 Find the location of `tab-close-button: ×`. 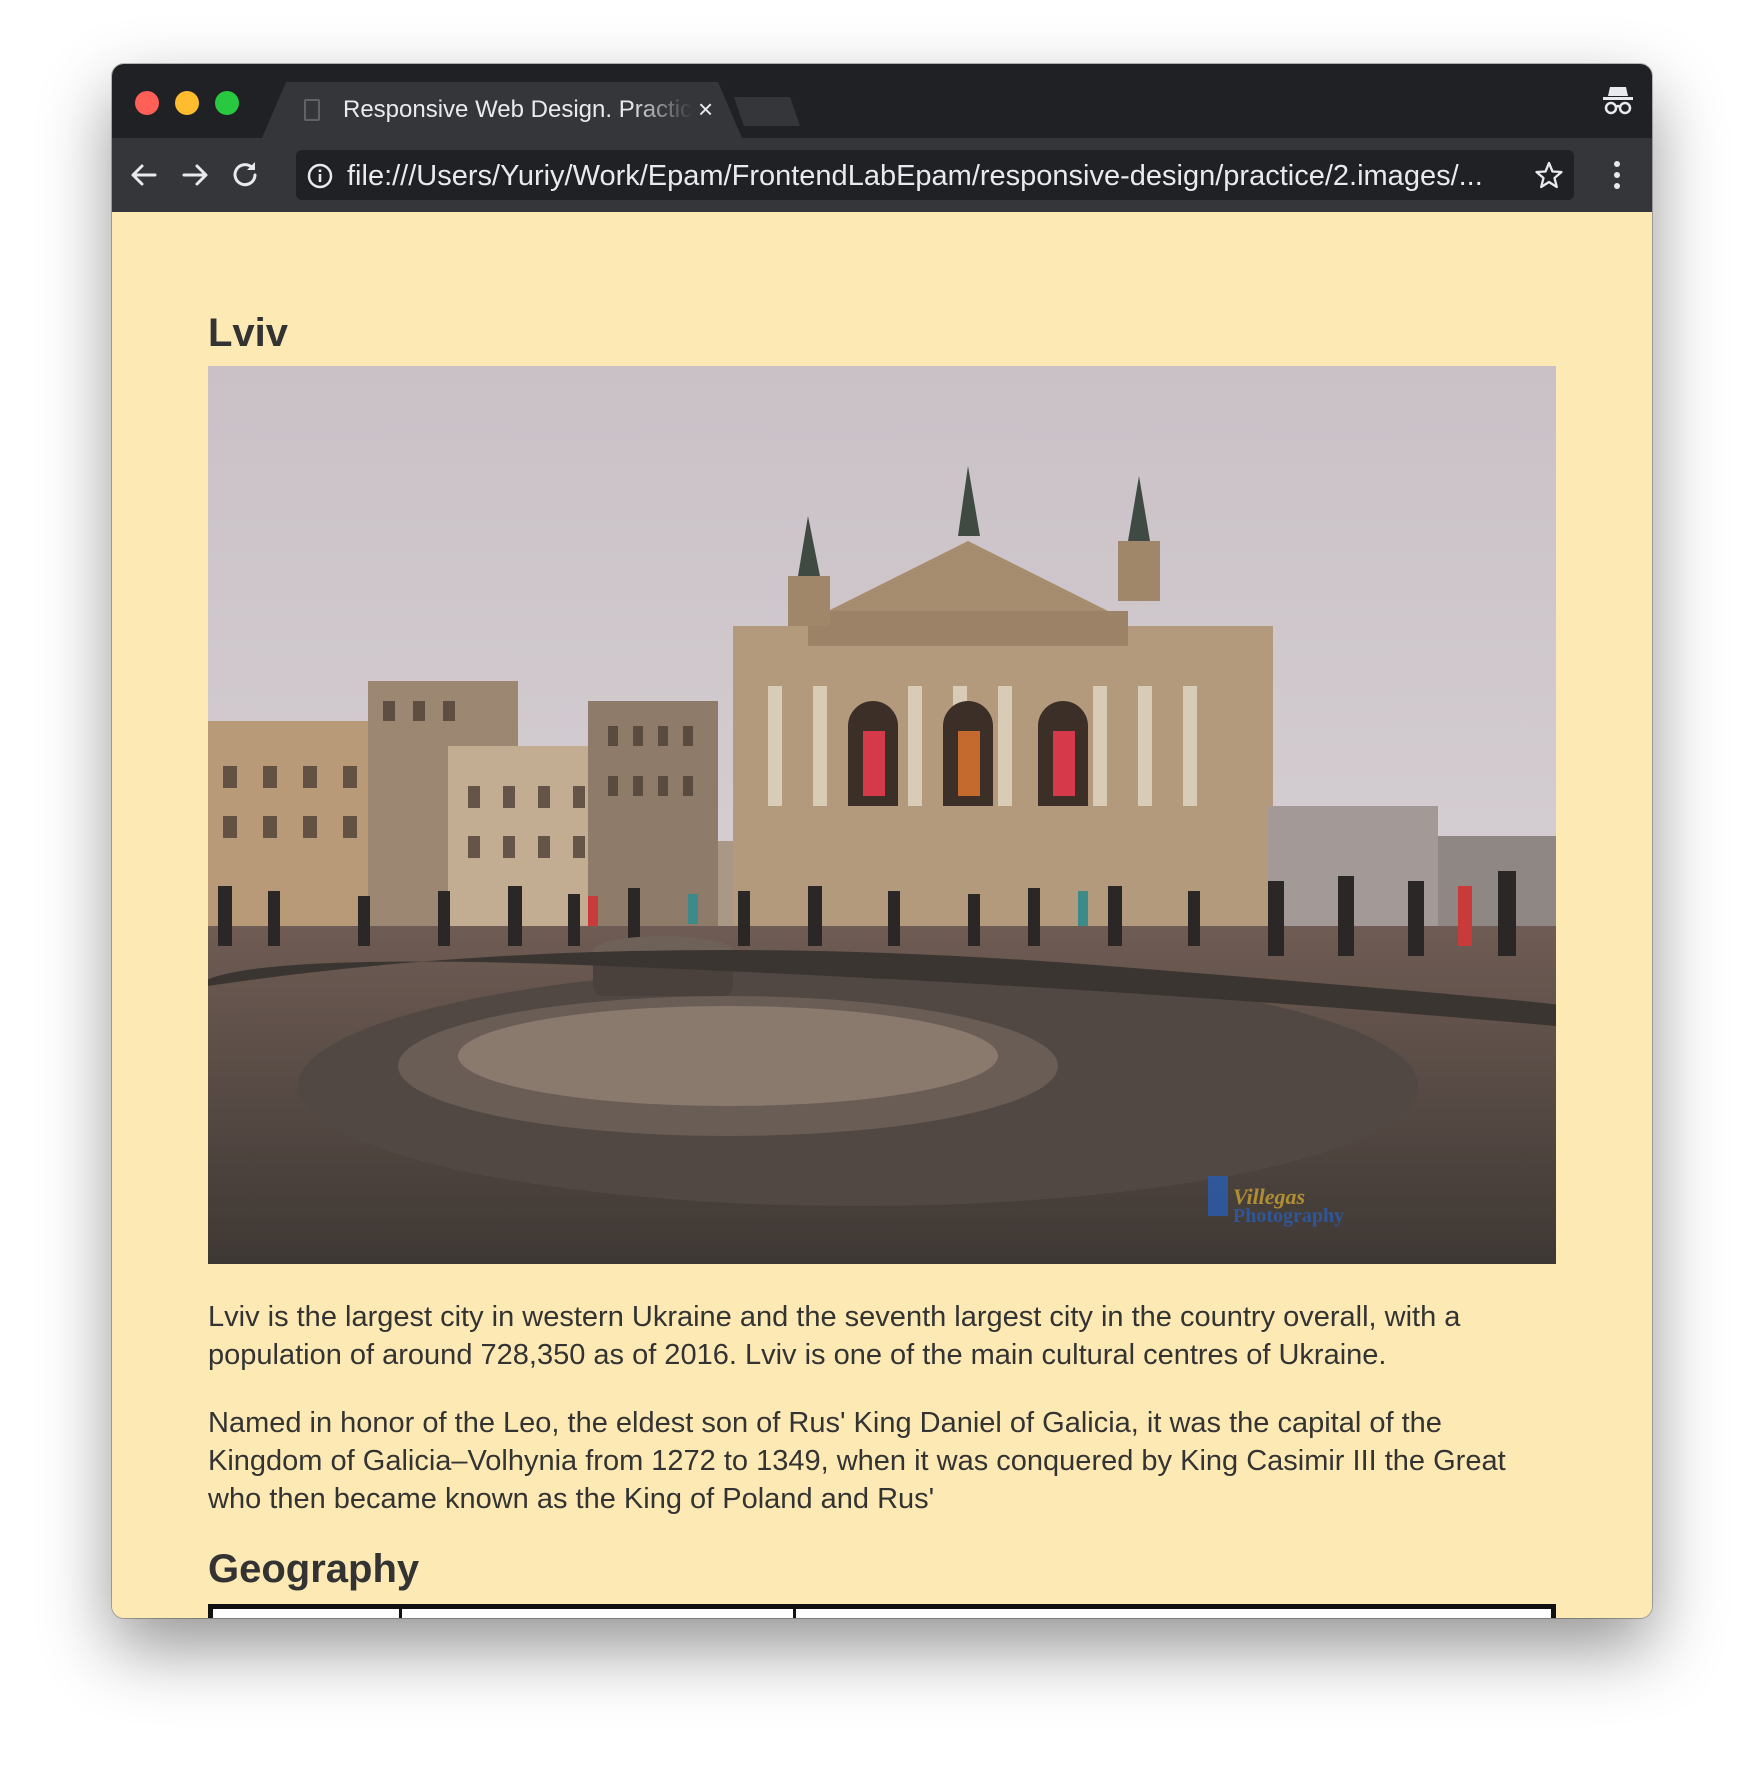

tab-close-button: × is located at coordinates (705, 109).